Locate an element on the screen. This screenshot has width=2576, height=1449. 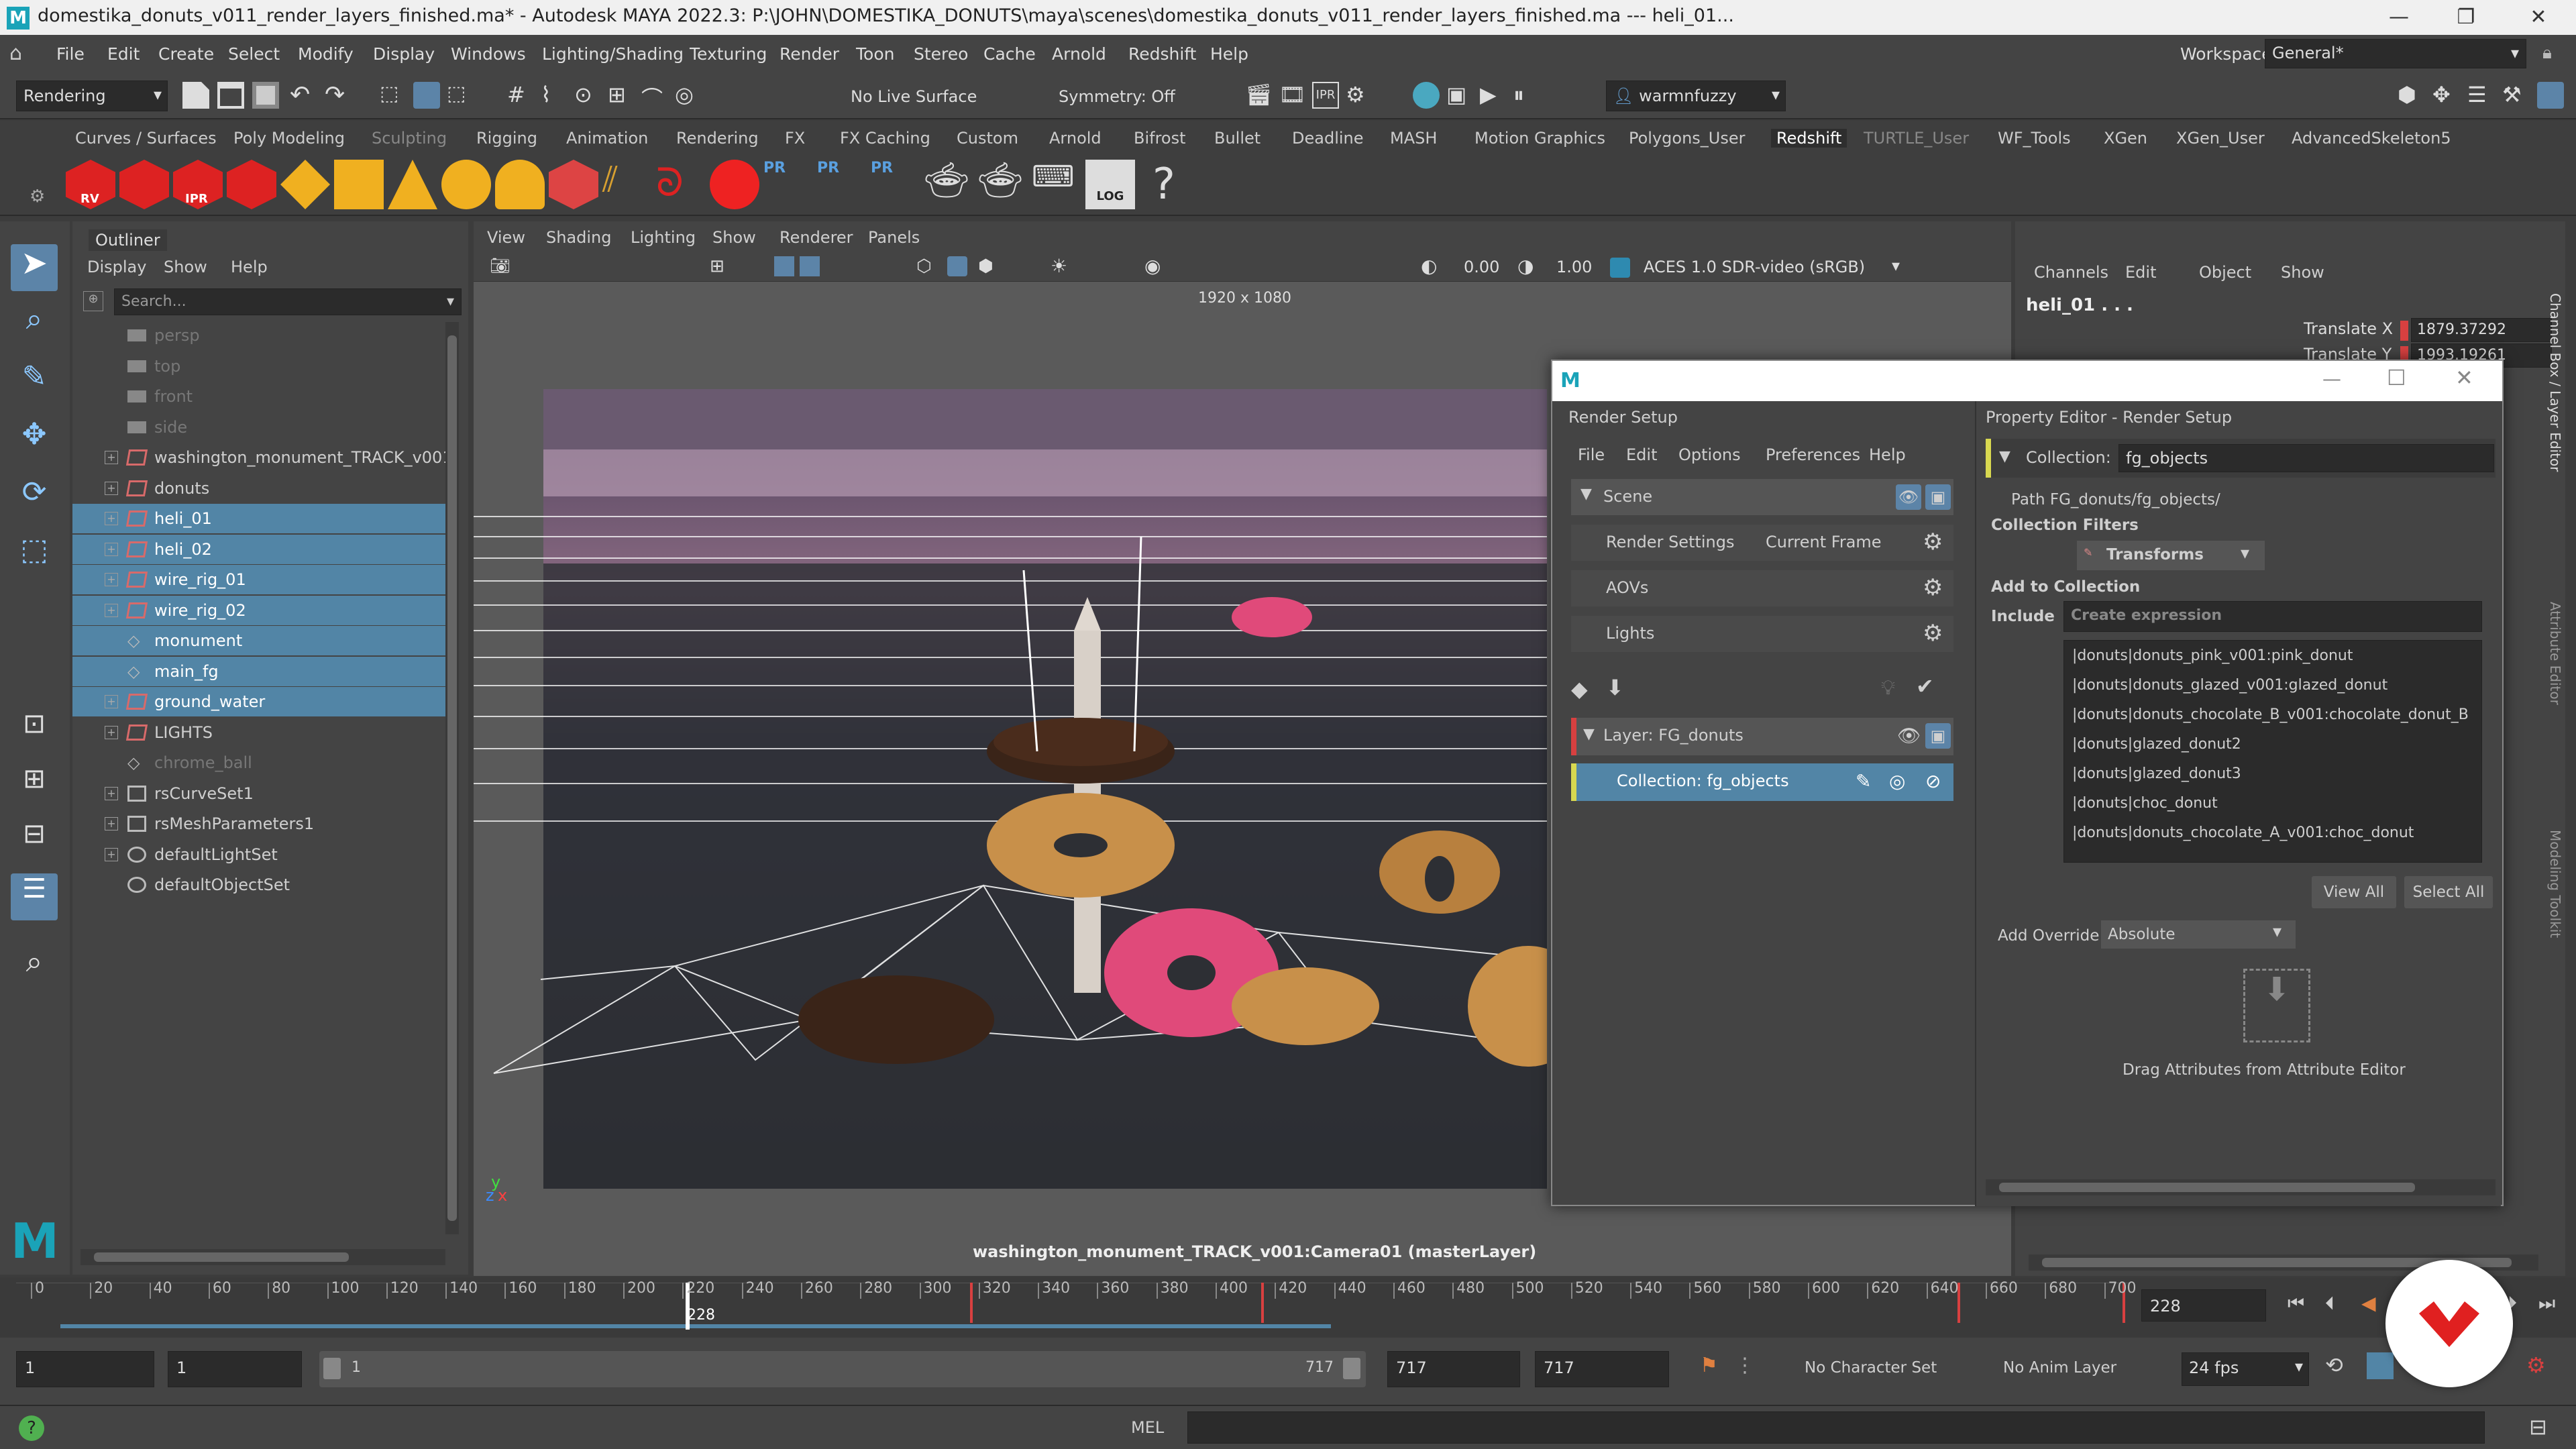
shelf-tab-bullet: Bullet is located at coordinates (1237, 138).